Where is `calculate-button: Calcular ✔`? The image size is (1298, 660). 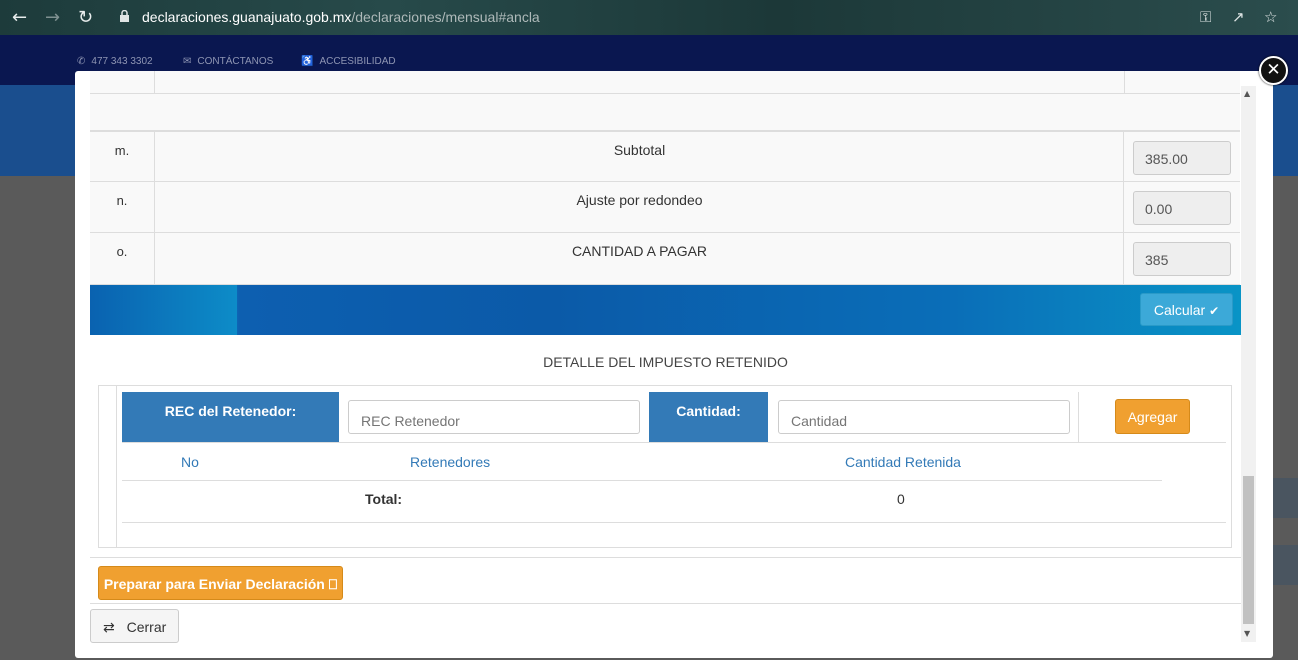
calculate-button: Calcular ✔ is located at coordinates (1186, 309).